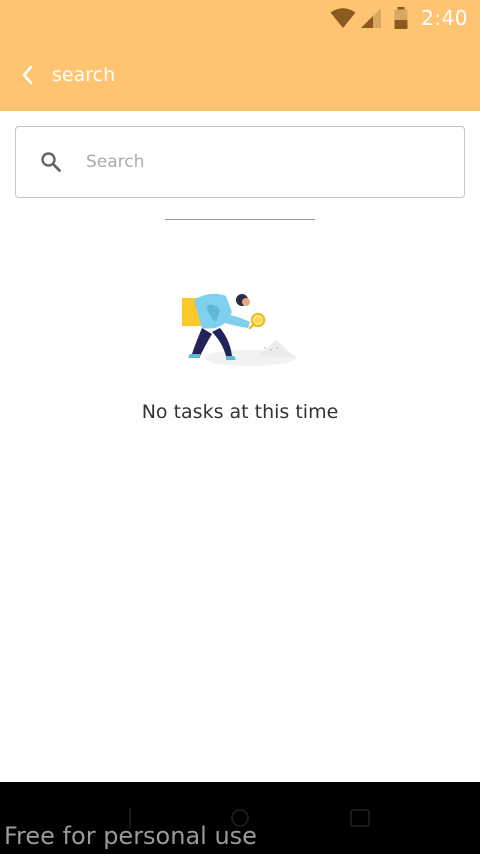 Image resolution: width=480 pixels, height=854 pixels. I want to click on chevron-left-icon, so click(27, 75).